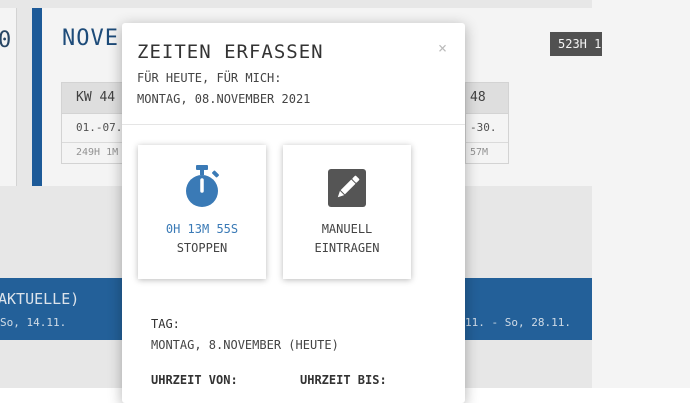  I want to click on manual-entry-button: MANUELL EINTRAGEN, so click(347, 212).